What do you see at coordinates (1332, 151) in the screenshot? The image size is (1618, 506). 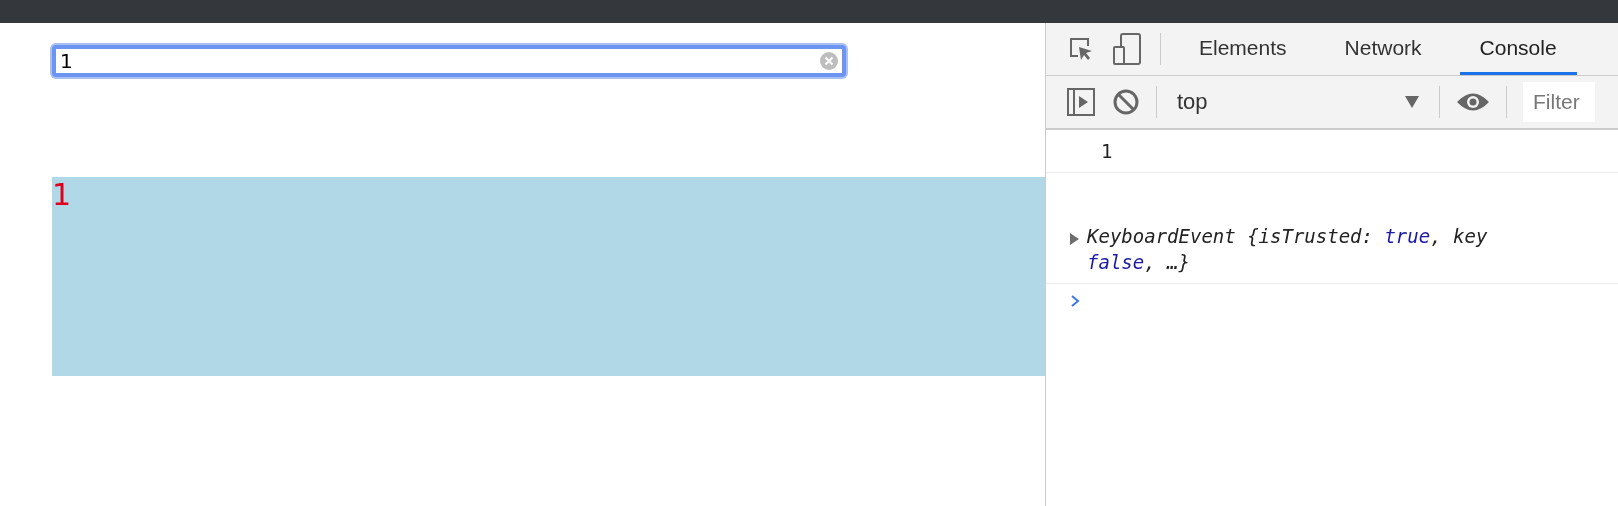 I see `console-message: 1` at bounding box center [1332, 151].